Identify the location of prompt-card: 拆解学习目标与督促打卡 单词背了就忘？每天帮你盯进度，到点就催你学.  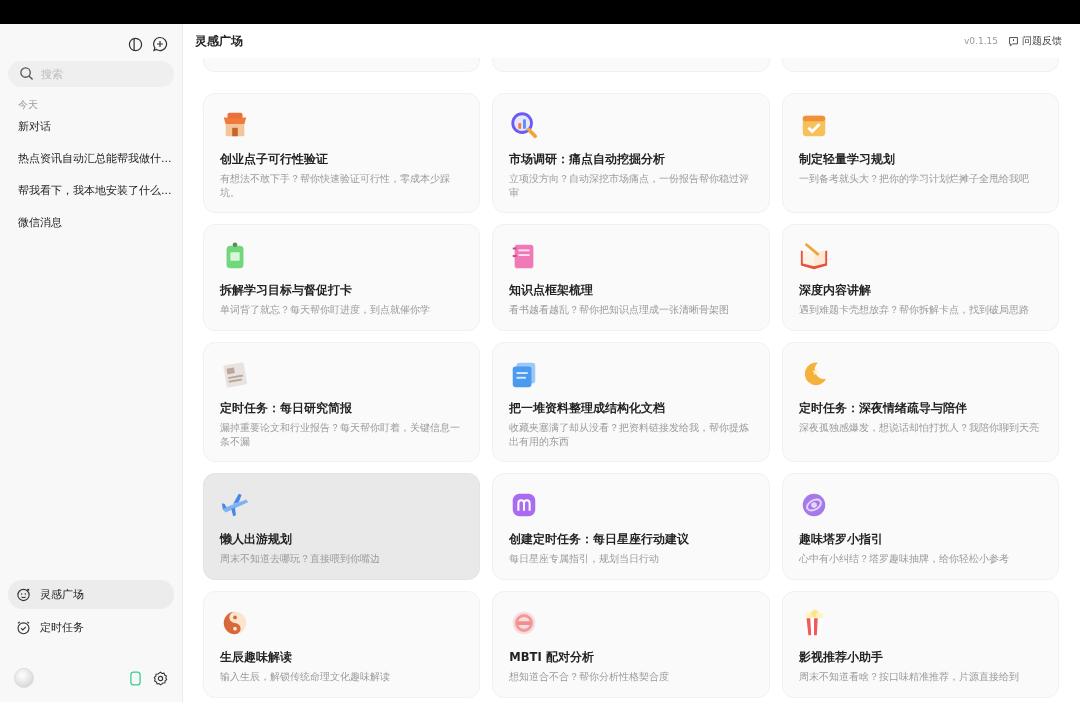
(342, 277).